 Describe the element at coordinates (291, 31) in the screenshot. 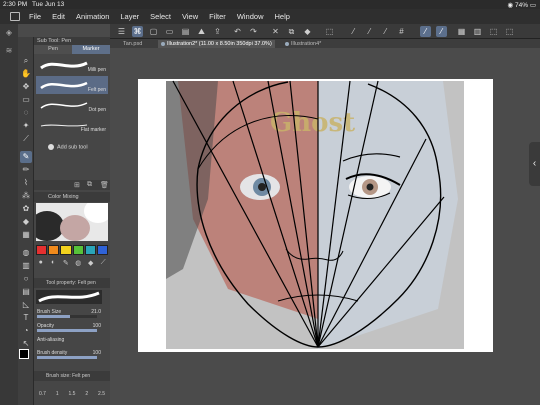

I see `copy-icon: ⧉` at that location.